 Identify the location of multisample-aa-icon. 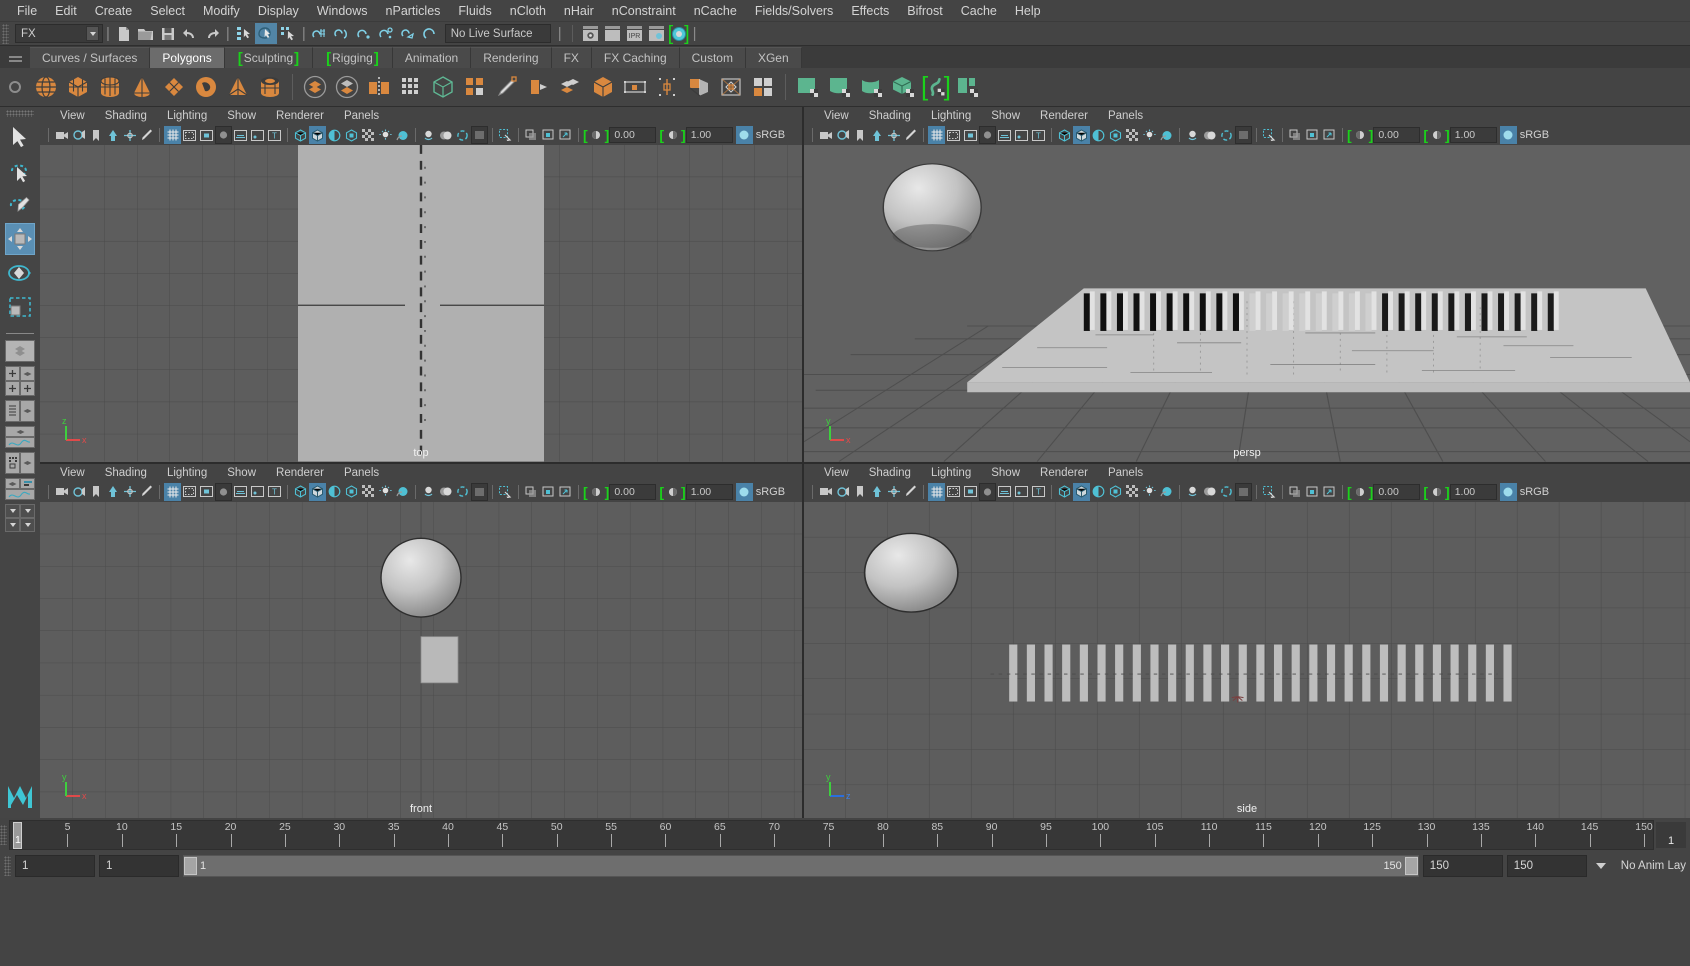
(1209, 135).